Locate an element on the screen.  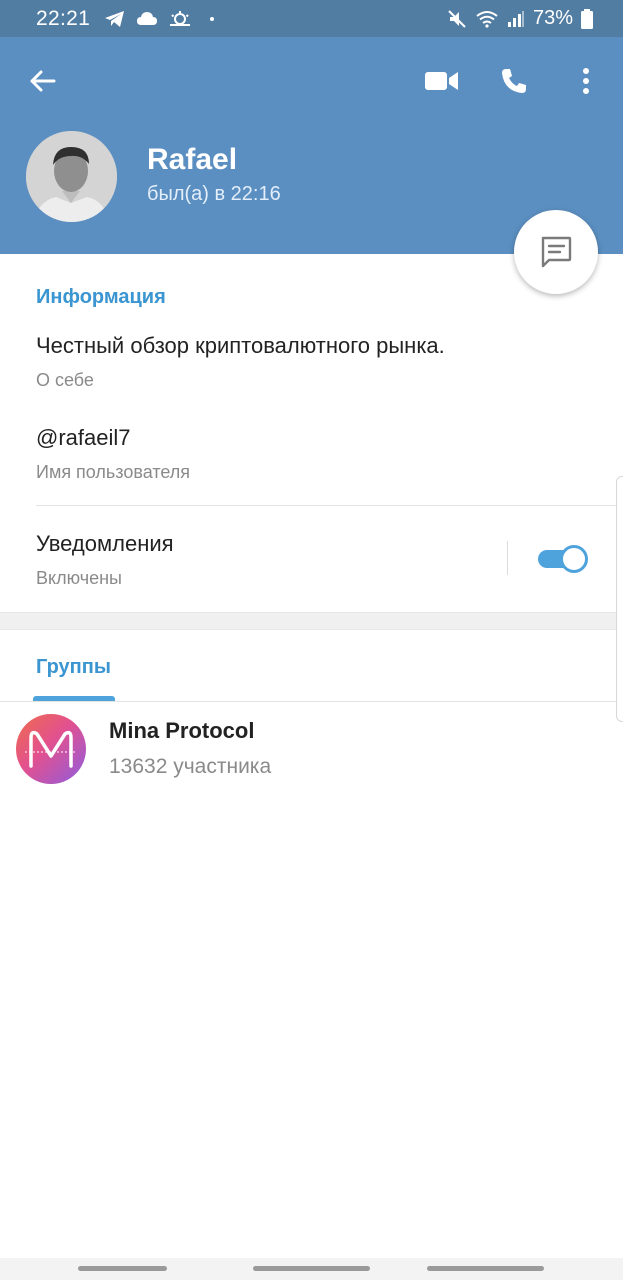
notifications-toggle is located at coordinates (564, 559).